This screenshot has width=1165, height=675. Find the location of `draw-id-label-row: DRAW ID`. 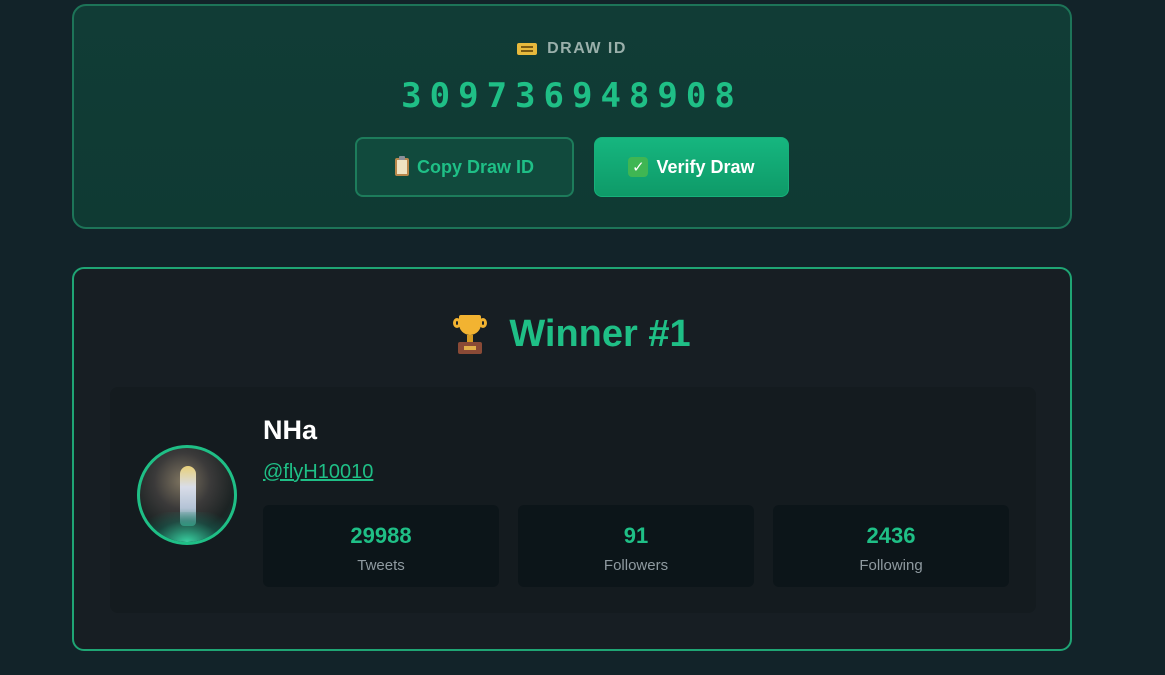

draw-id-label-row: DRAW ID is located at coordinates (572, 49).